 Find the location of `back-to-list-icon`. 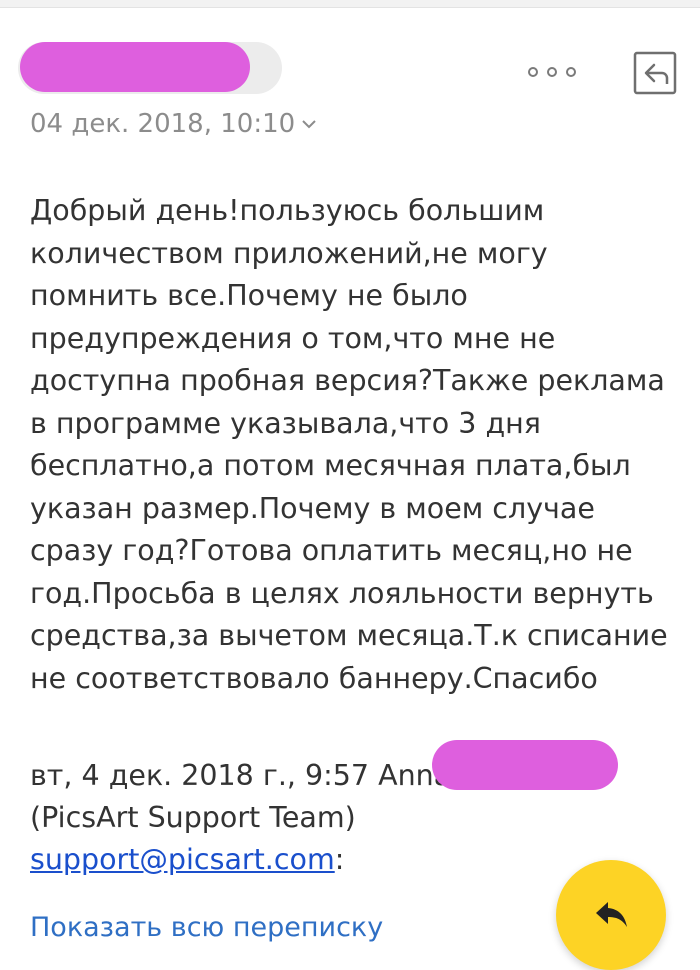

back-to-list-icon is located at coordinates (655, 73).